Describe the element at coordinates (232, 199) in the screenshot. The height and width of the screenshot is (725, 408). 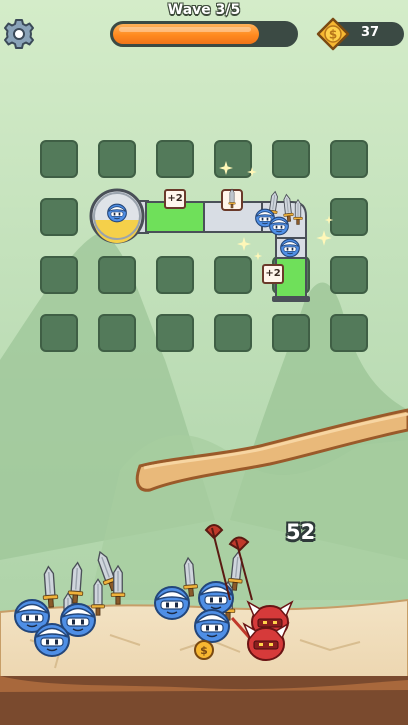
I see `path-sword-marker` at that location.